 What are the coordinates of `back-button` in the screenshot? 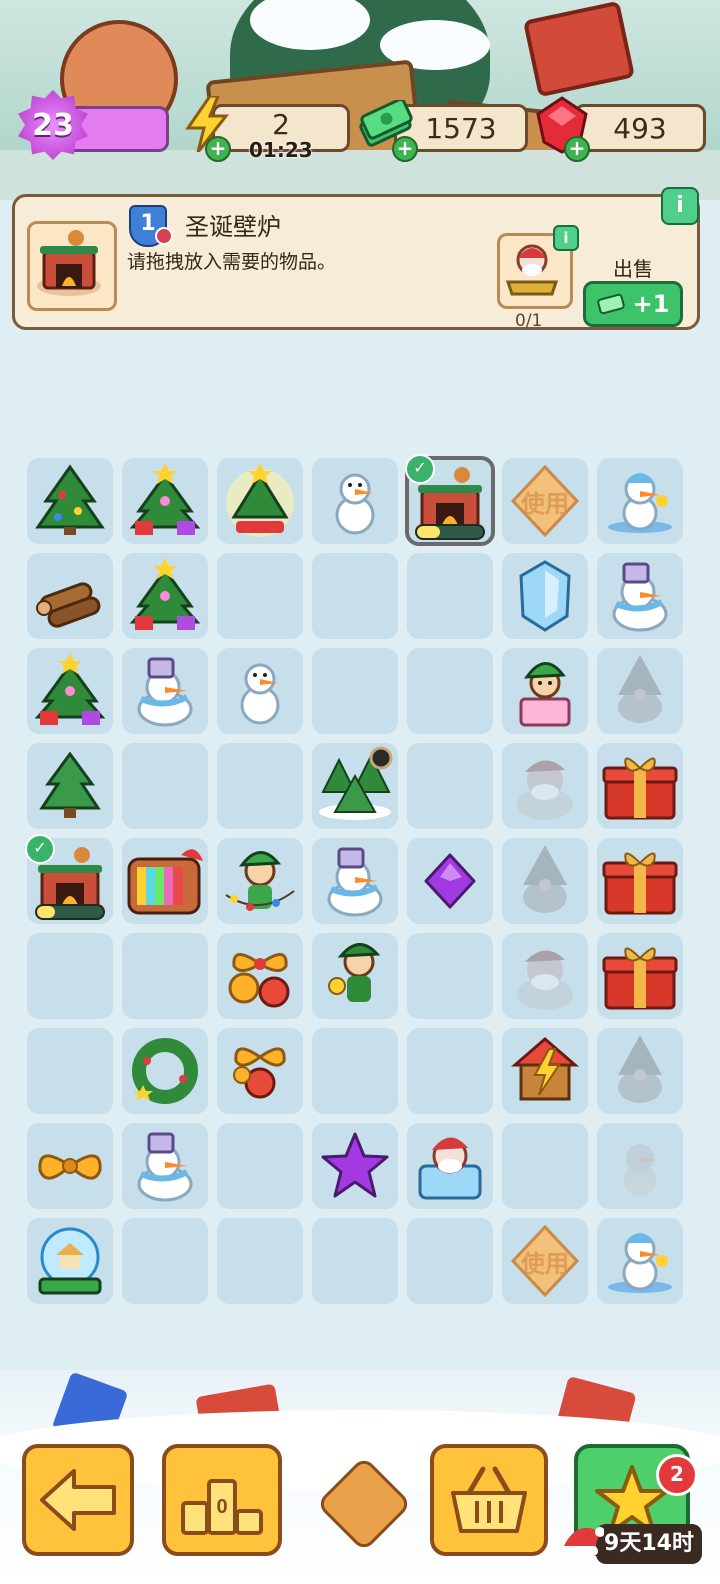 It's located at (78, 1500).